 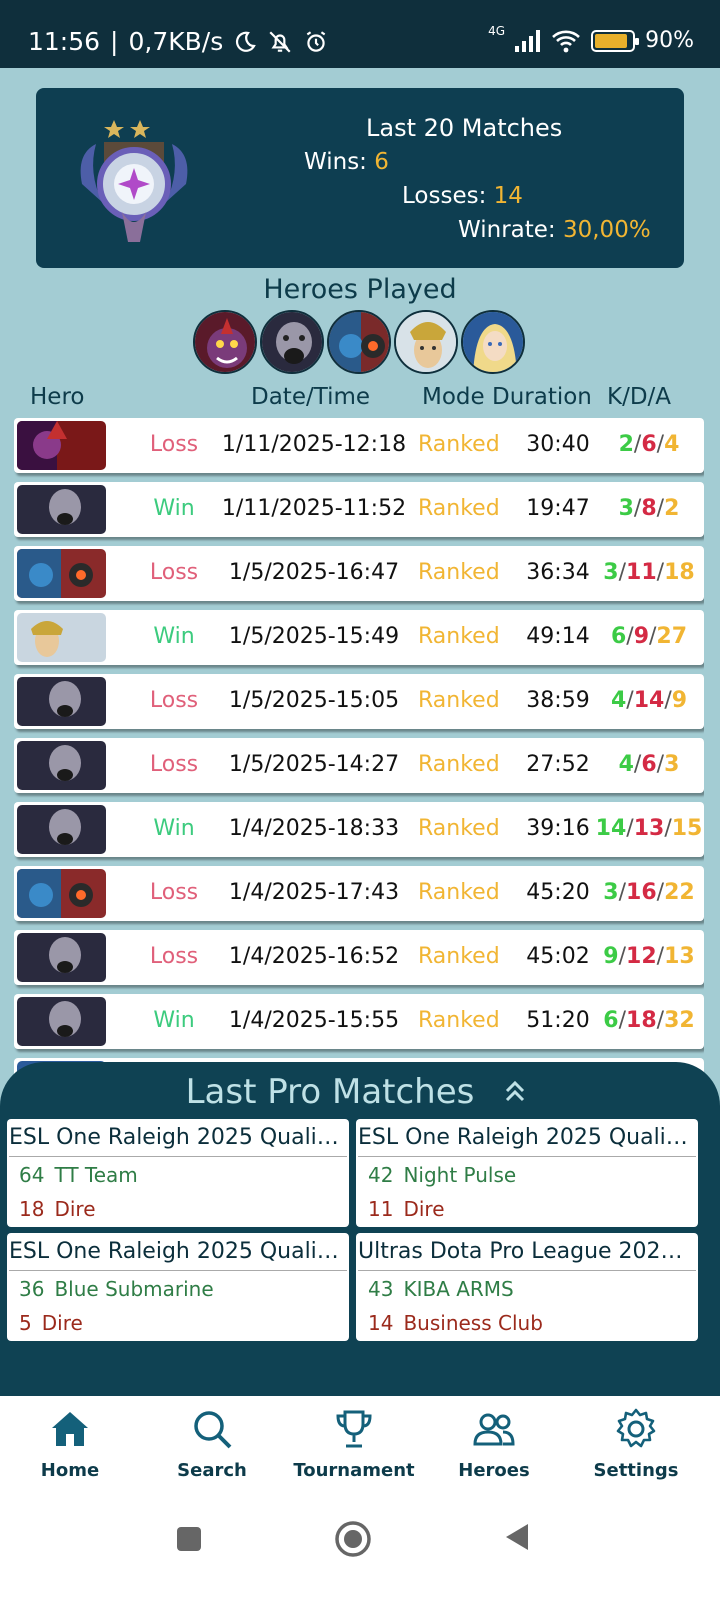 I want to click on losses-label: Losses:, so click(x=448, y=196).